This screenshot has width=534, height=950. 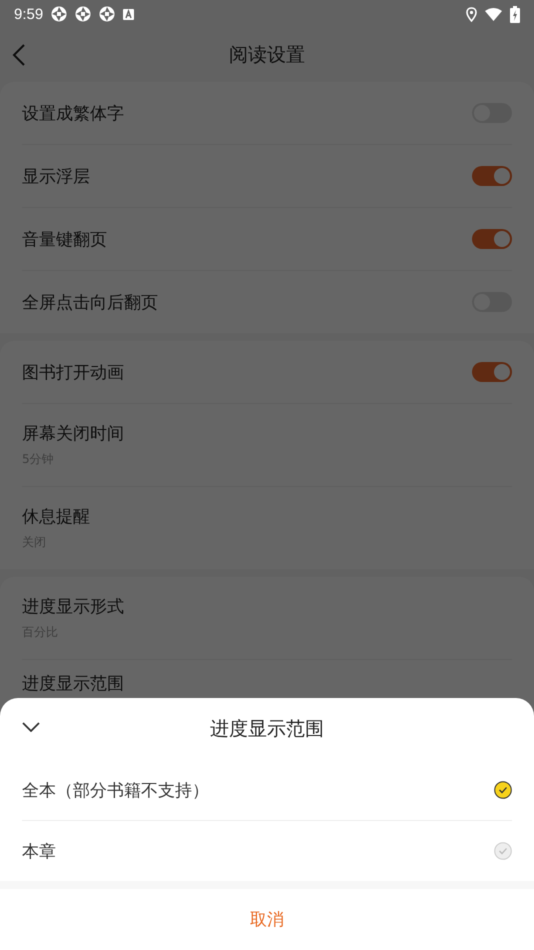 What do you see at coordinates (31, 727) in the screenshot?
I see `chevron-down-icon` at bounding box center [31, 727].